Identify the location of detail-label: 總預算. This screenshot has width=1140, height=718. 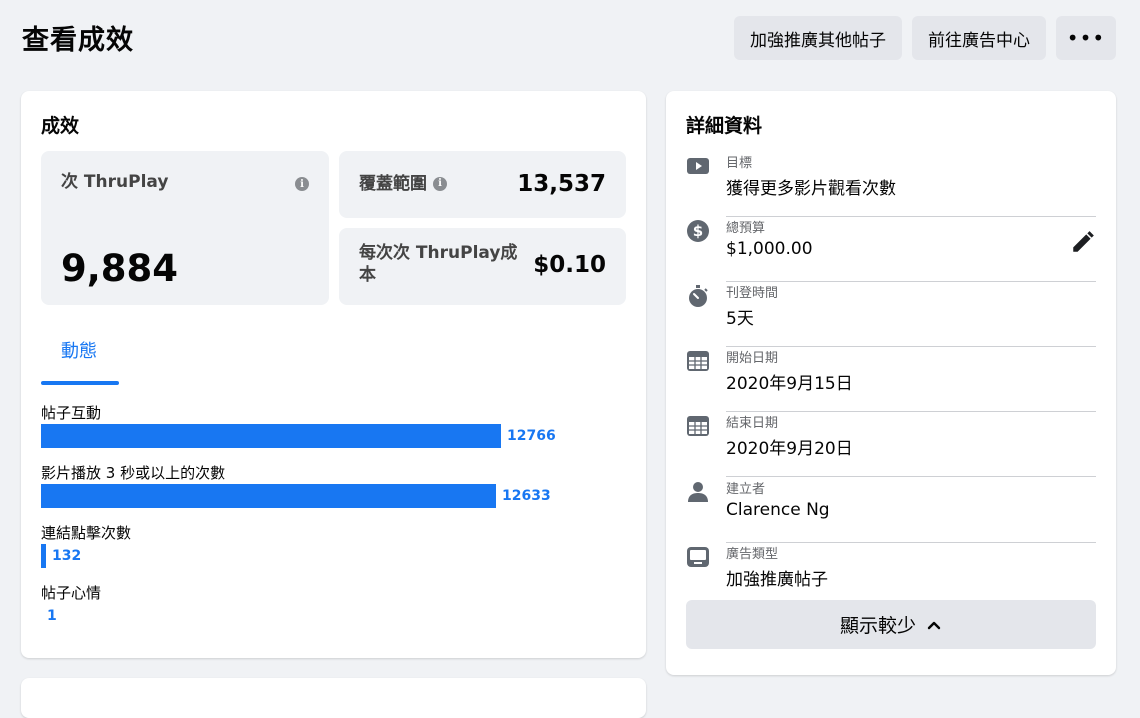
(746, 228).